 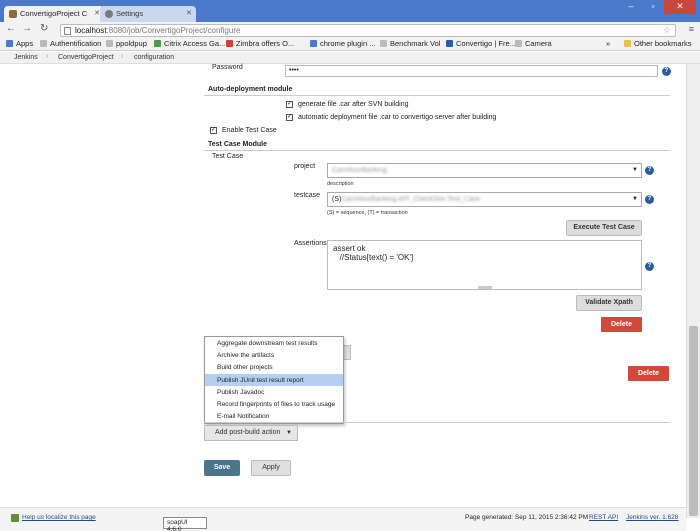 What do you see at coordinates (274, 343) in the screenshot?
I see `menu-item-aggregate-test-results: Aggregate downstream test results` at bounding box center [274, 343].